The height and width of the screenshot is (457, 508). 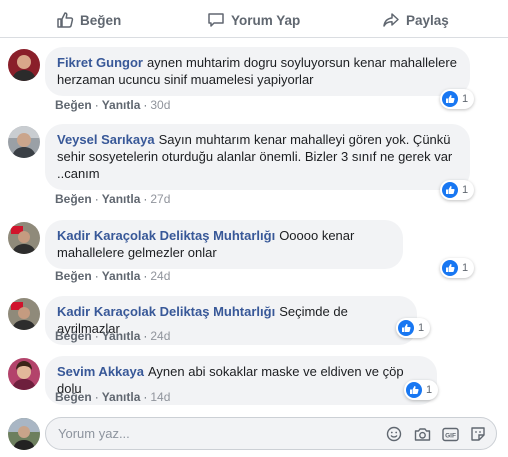 I want to click on share-label: Paylaş, so click(x=427, y=20).